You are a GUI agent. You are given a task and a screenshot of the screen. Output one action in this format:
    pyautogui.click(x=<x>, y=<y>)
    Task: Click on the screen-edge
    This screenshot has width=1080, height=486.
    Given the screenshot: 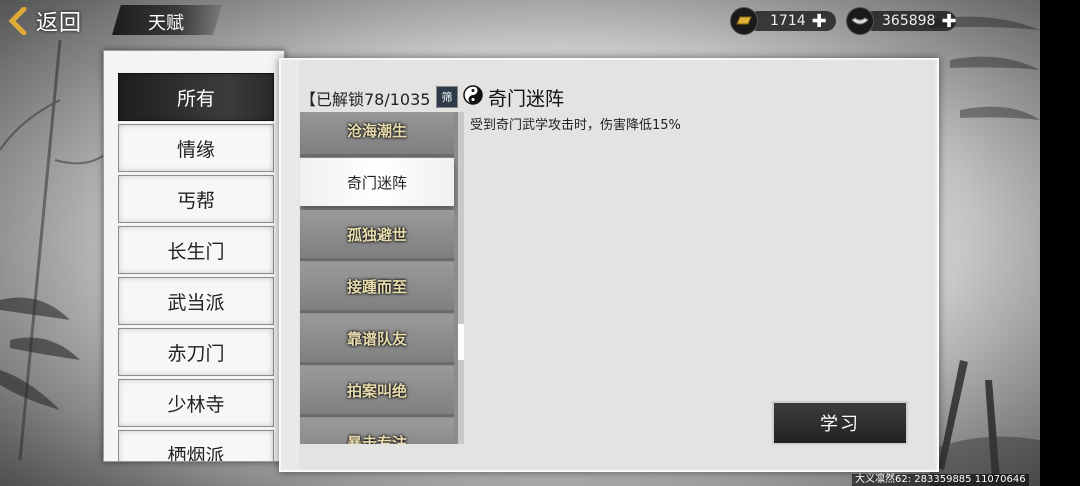 What is the action you would take?
    pyautogui.click(x=1060, y=243)
    